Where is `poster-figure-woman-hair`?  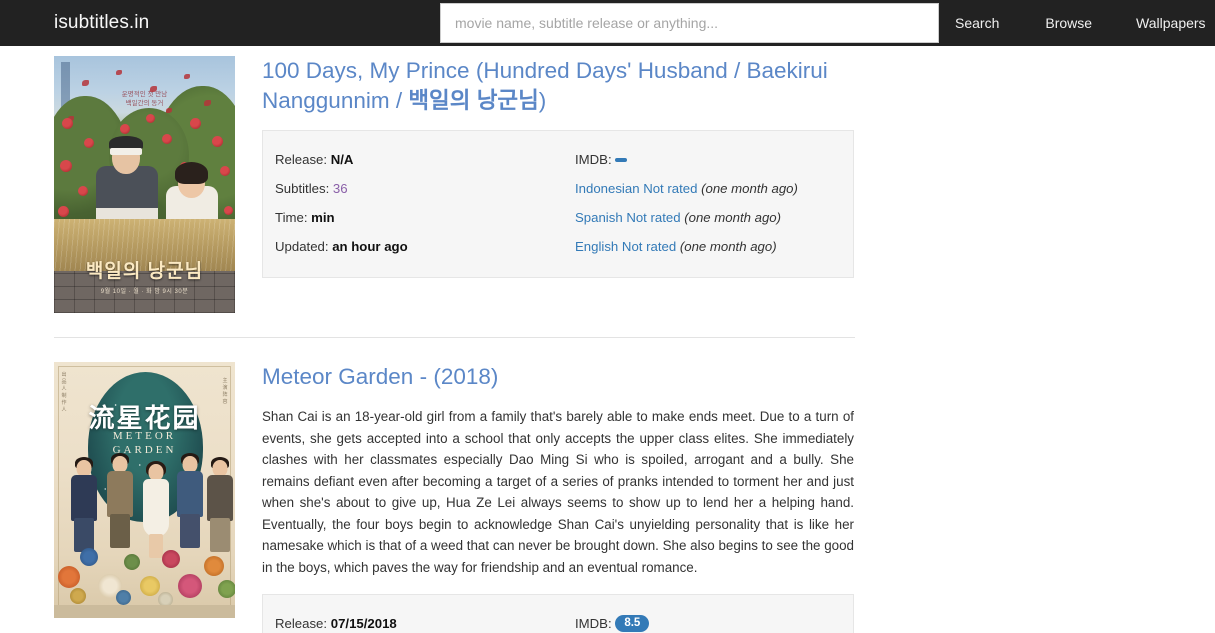 poster-figure-woman-hair is located at coordinates (191, 173).